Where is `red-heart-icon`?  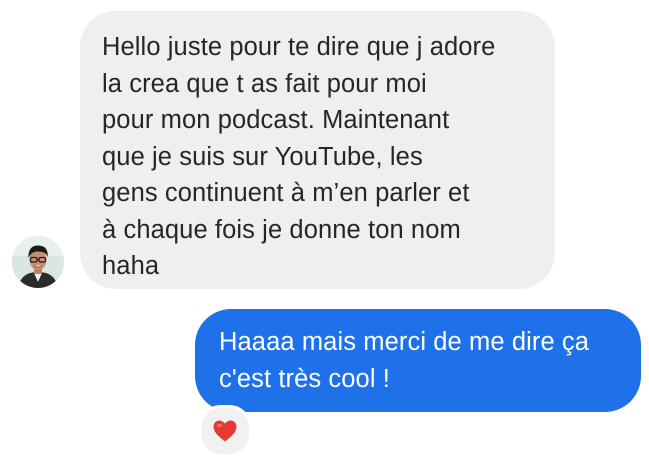 red-heart-icon is located at coordinates (225, 431).